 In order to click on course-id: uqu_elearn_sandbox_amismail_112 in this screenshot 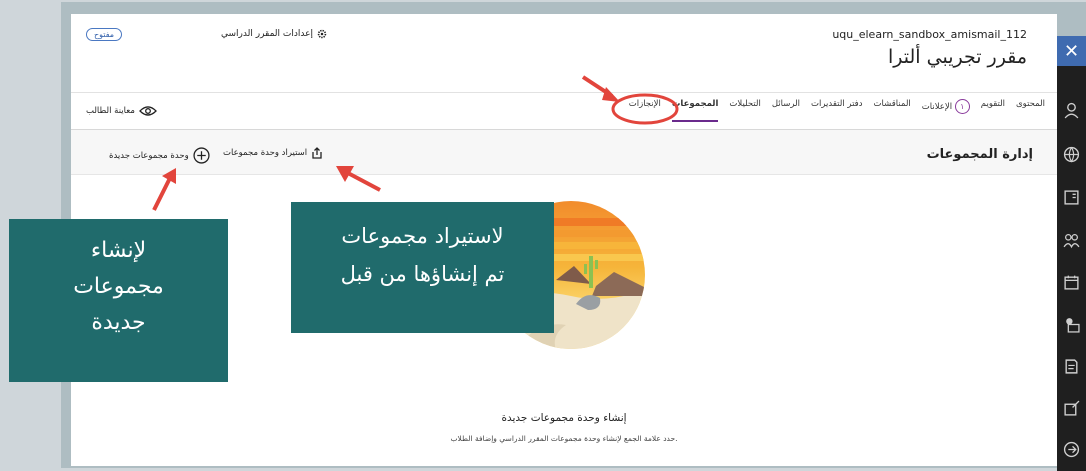, I will do `click(929, 34)`.